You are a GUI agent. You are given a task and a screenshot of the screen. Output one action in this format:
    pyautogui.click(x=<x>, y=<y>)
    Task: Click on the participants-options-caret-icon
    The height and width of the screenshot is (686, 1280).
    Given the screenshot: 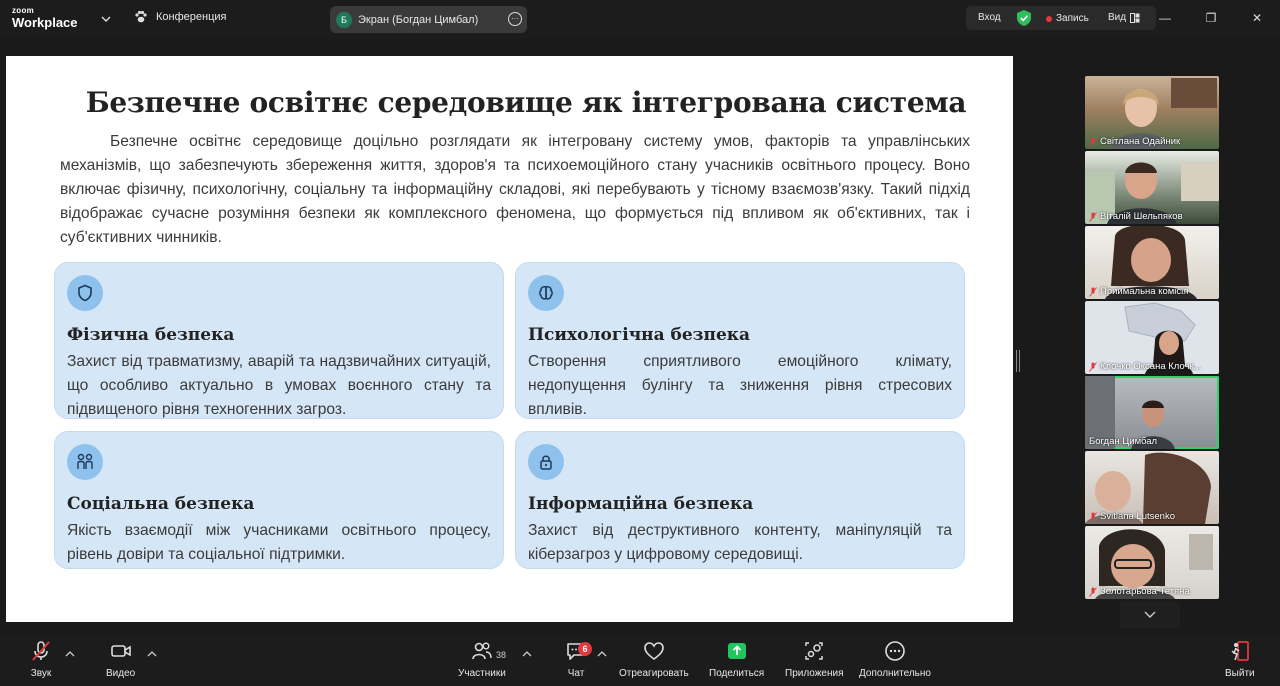 What is the action you would take?
    pyautogui.click(x=527, y=654)
    